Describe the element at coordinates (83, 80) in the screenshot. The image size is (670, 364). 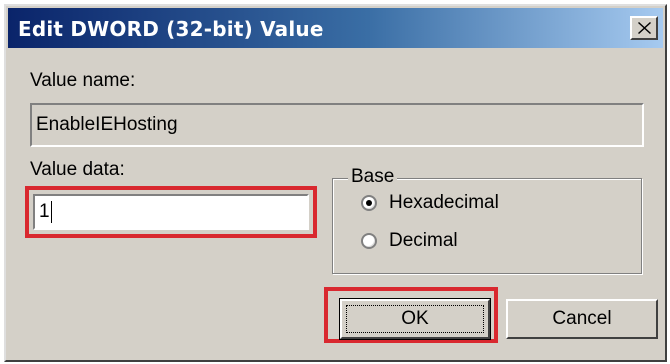
I see `value-name-label: Value name:` at that location.